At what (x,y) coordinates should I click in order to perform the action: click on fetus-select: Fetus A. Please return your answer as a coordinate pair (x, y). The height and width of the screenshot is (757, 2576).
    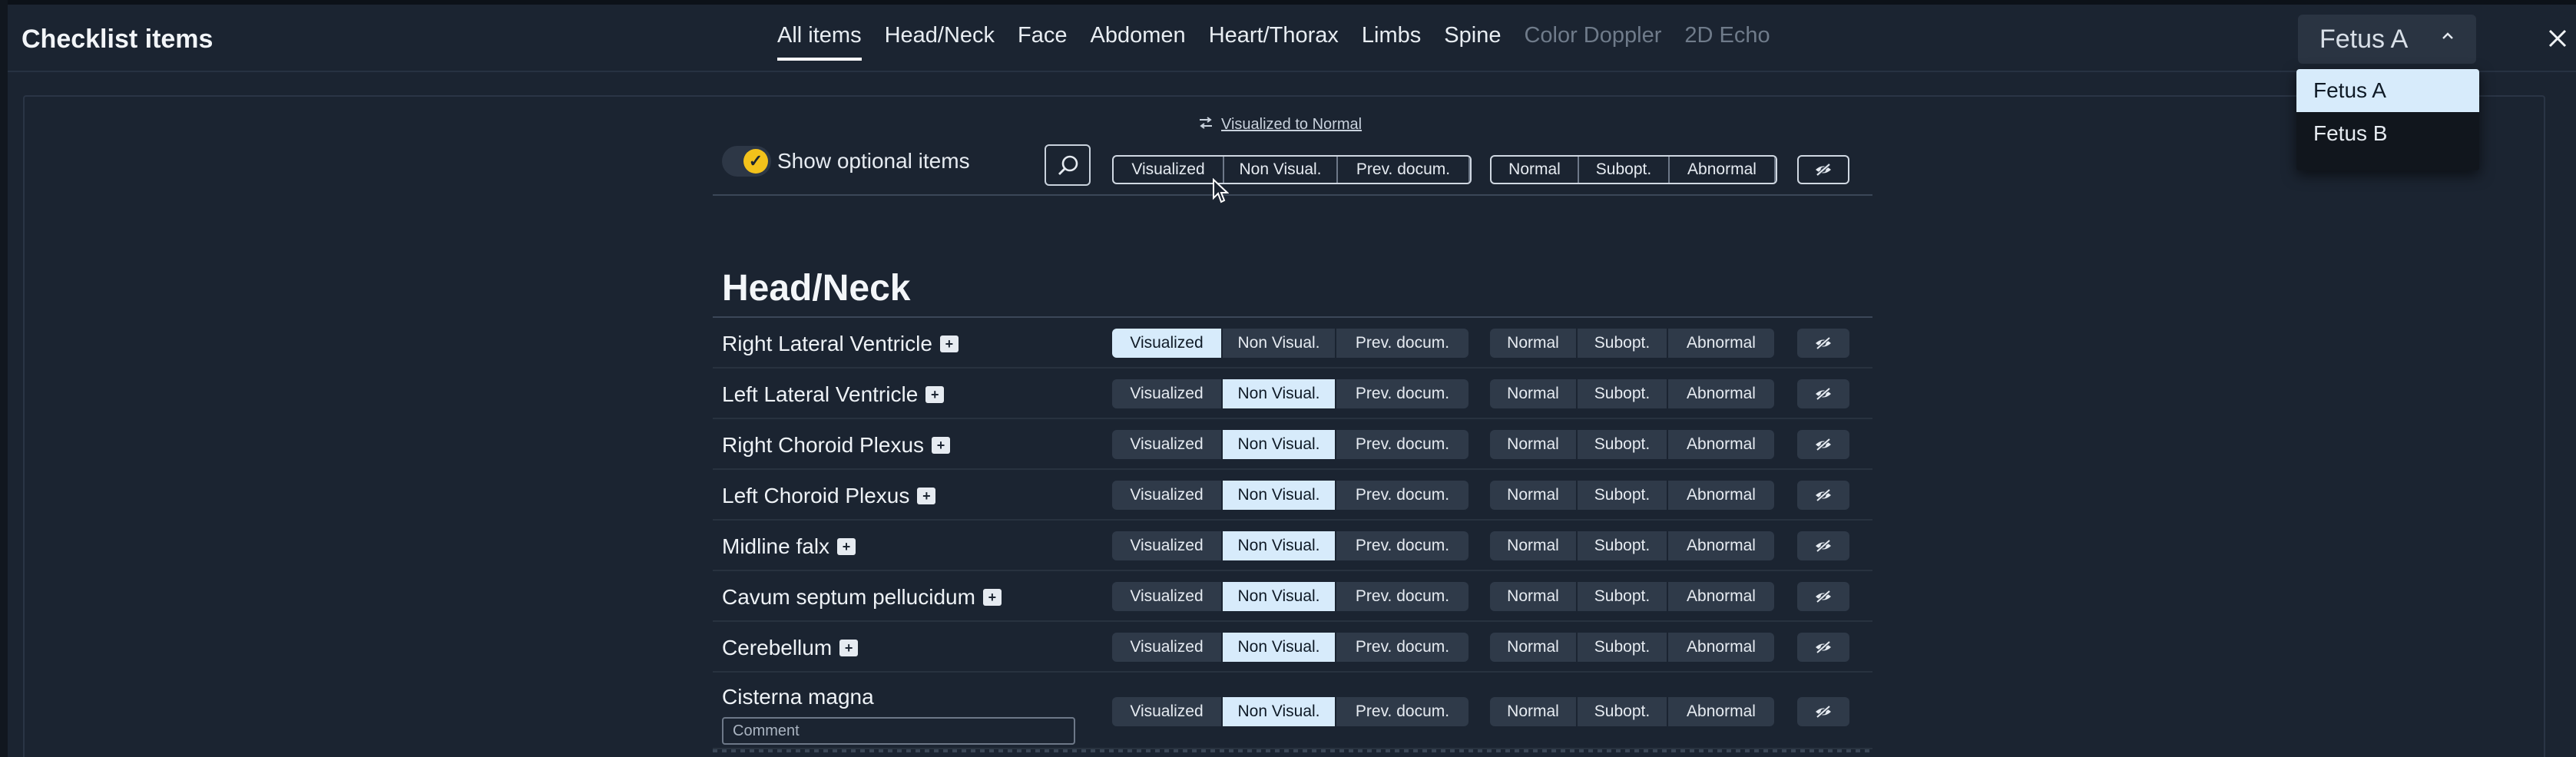
    Looking at the image, I should click on (2387, 40).